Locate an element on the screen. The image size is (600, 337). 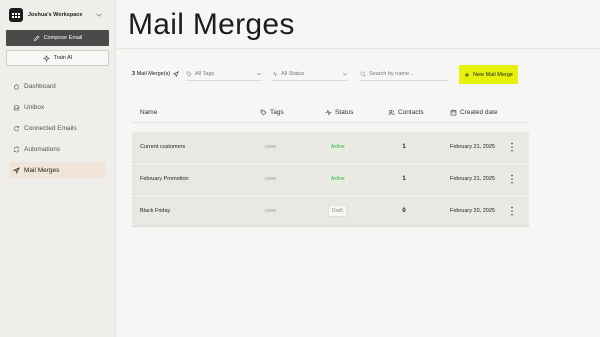
sidebar-item-label: Connected Emails is located at coordinates (50, 128).